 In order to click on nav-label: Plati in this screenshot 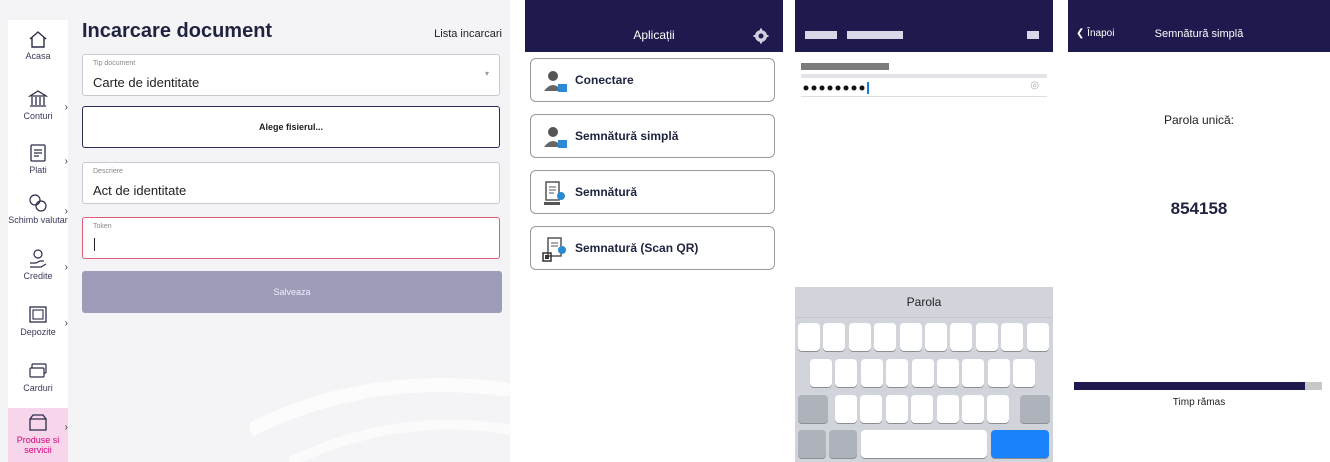, I will do `click(38, 170)`.